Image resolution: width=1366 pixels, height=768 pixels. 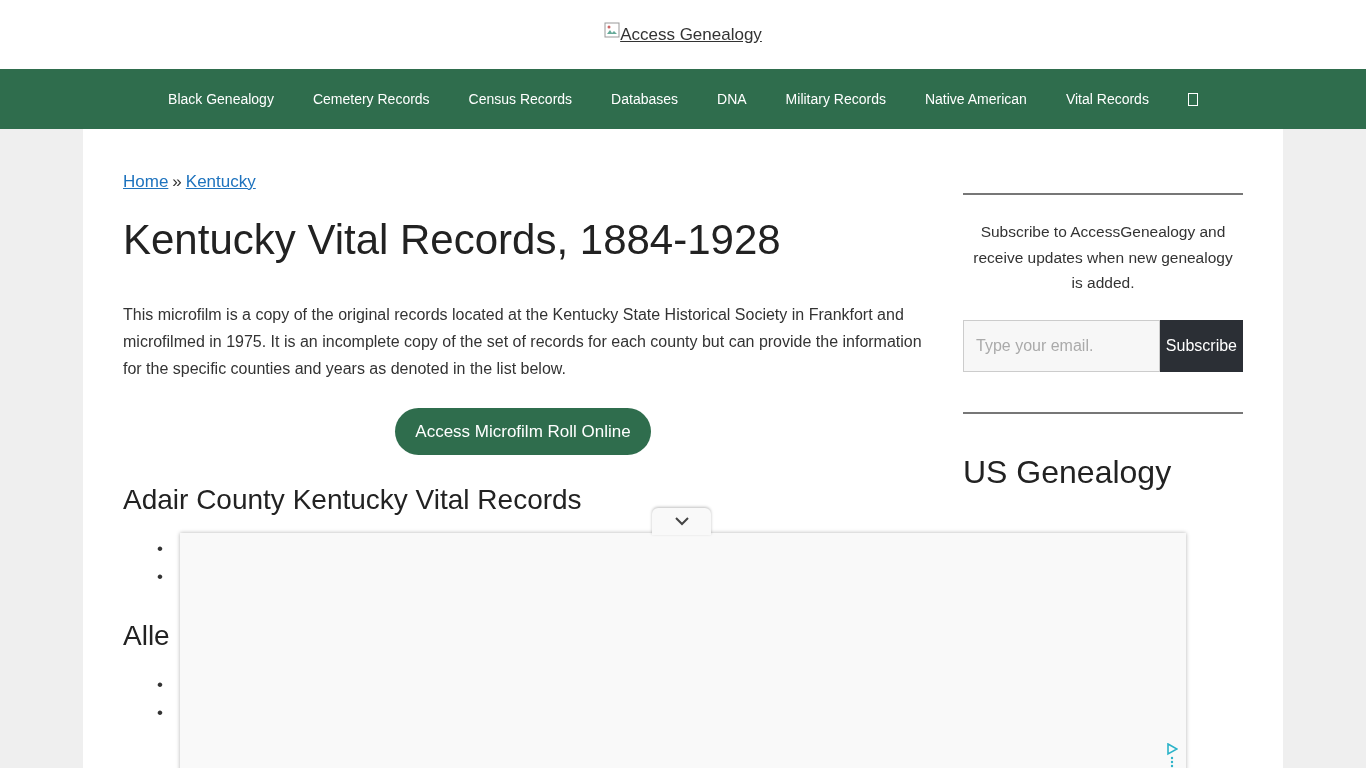 I want to click on subscribe-text: Subscribe to AccessGenealogy and receive updates when new genealogy is added., so click(x=1103, y=257).